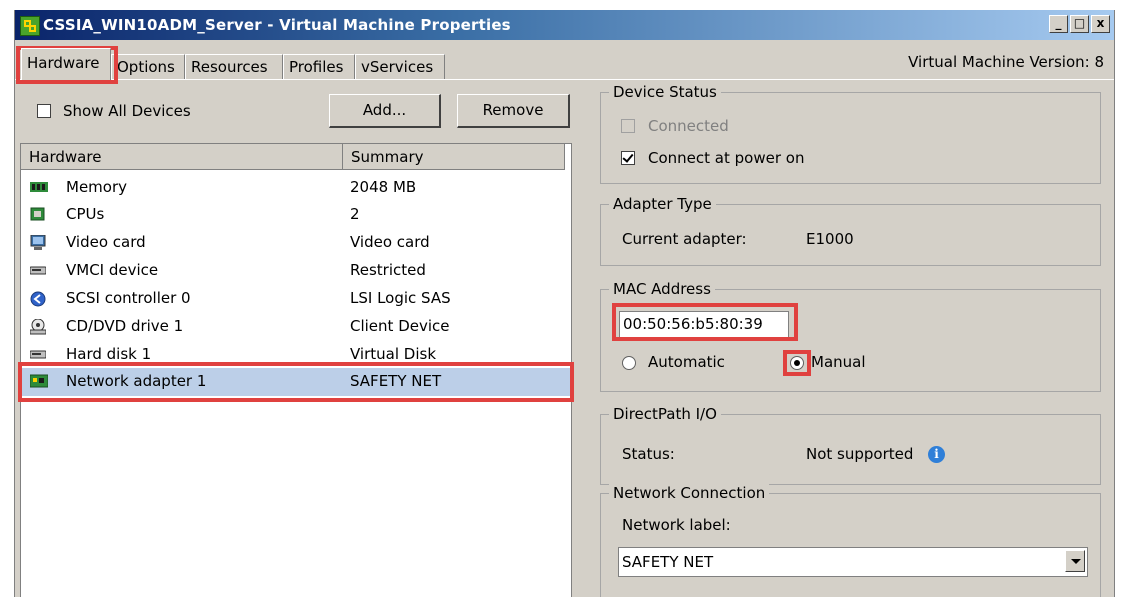 The height and width of the screenshot is (597, 1124). I want to click on directpath-group: DirectPath I/O Status: Not supported i, so click(850, 445).